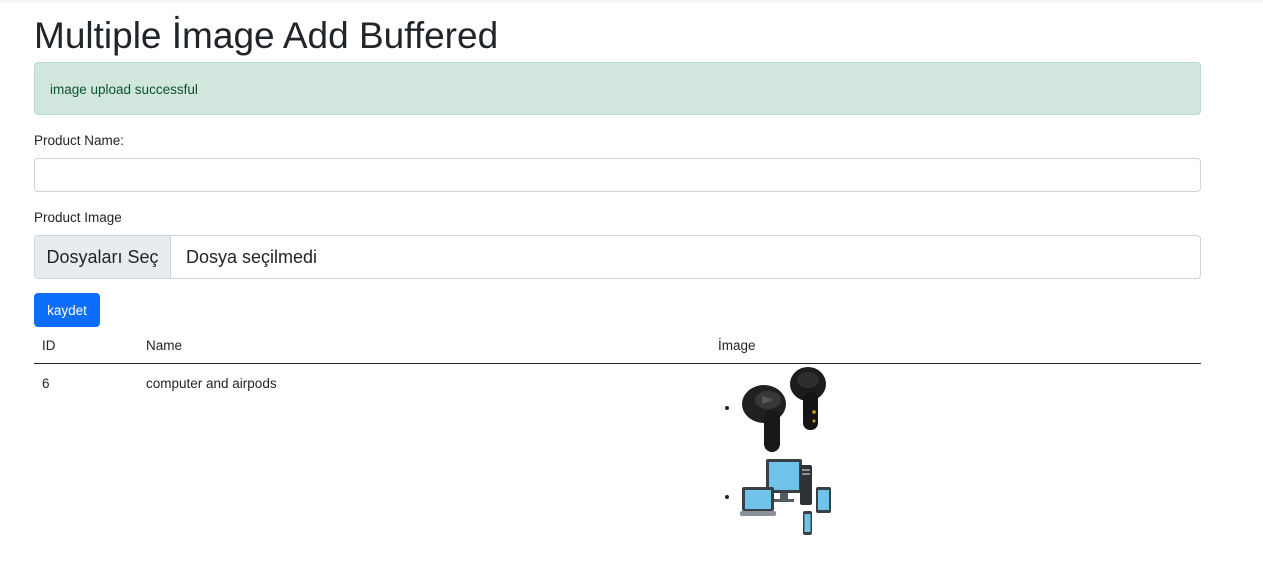 The width and height of the screenshot is (1263, 565). What do you see at coordinates (252, 256) in the screenshot?
I see `file-status-text: Dosya seçilmedi` at bounding box center [252, 256].